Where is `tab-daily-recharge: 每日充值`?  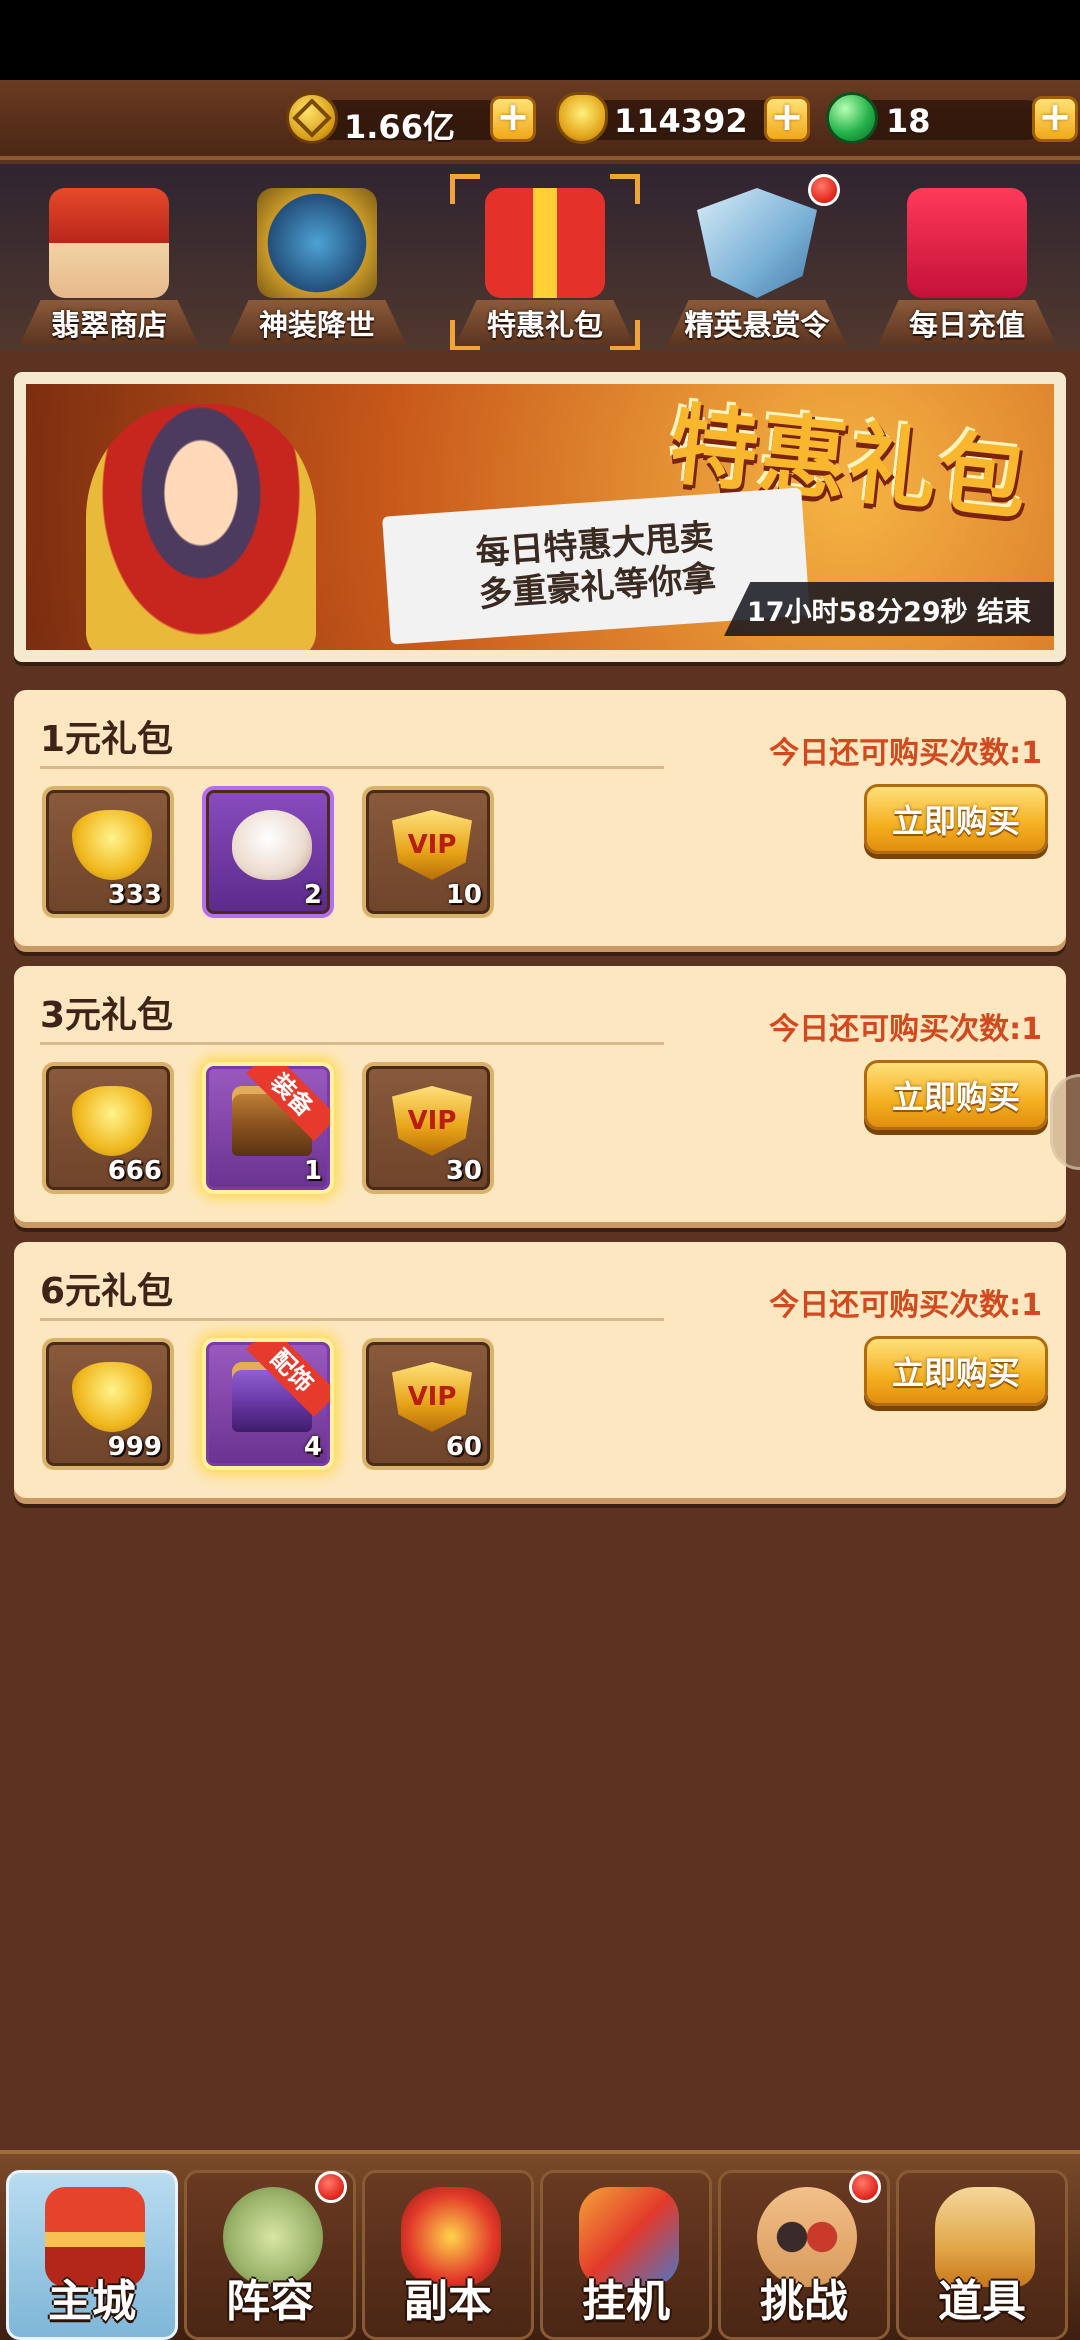 tab-daily-recharge: 每日充值 is located at coordinates (967, 262).